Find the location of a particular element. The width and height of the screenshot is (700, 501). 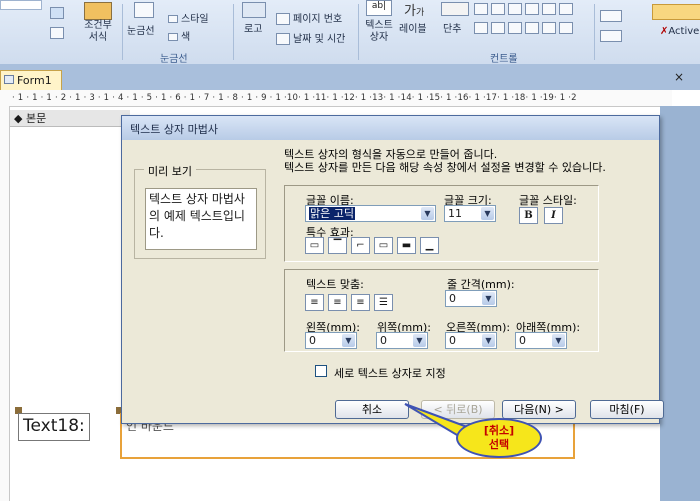

chart-icon is located at coordinates (566, 9).